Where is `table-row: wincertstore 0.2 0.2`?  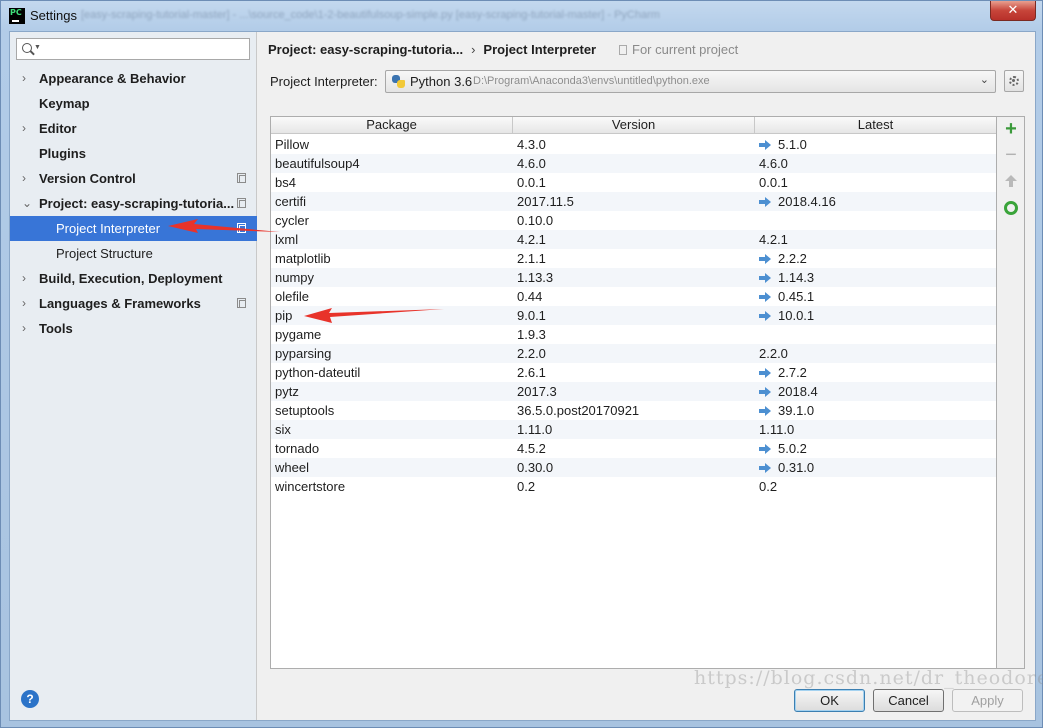
table-row: wincertstore 0.2 0.2 is located at coordinates (633, 486).